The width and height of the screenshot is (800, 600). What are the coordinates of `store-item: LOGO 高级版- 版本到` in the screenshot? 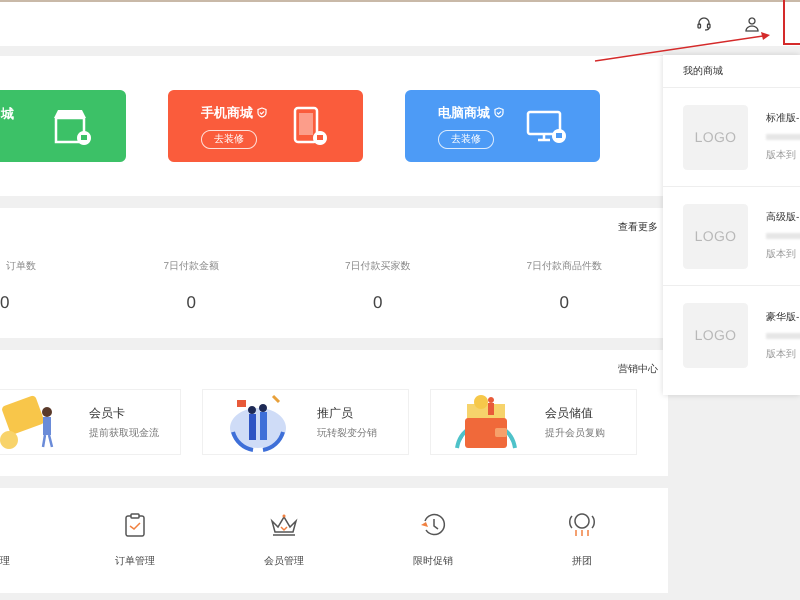 It's located at (731, 236).